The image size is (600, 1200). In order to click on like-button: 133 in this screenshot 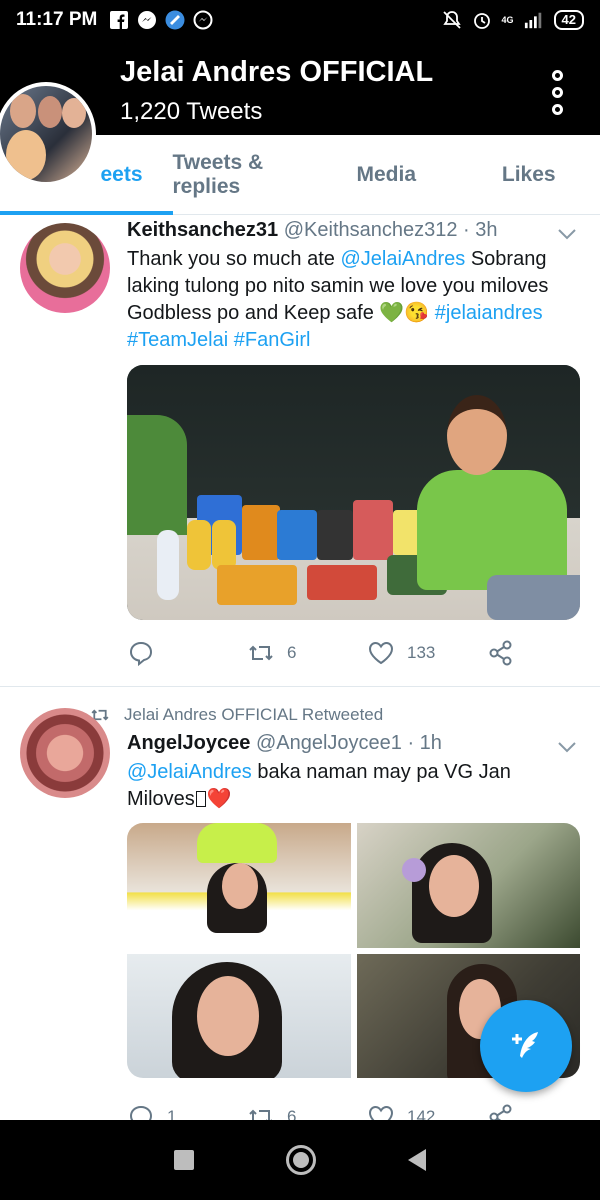, I will do `click(427, 653)`.